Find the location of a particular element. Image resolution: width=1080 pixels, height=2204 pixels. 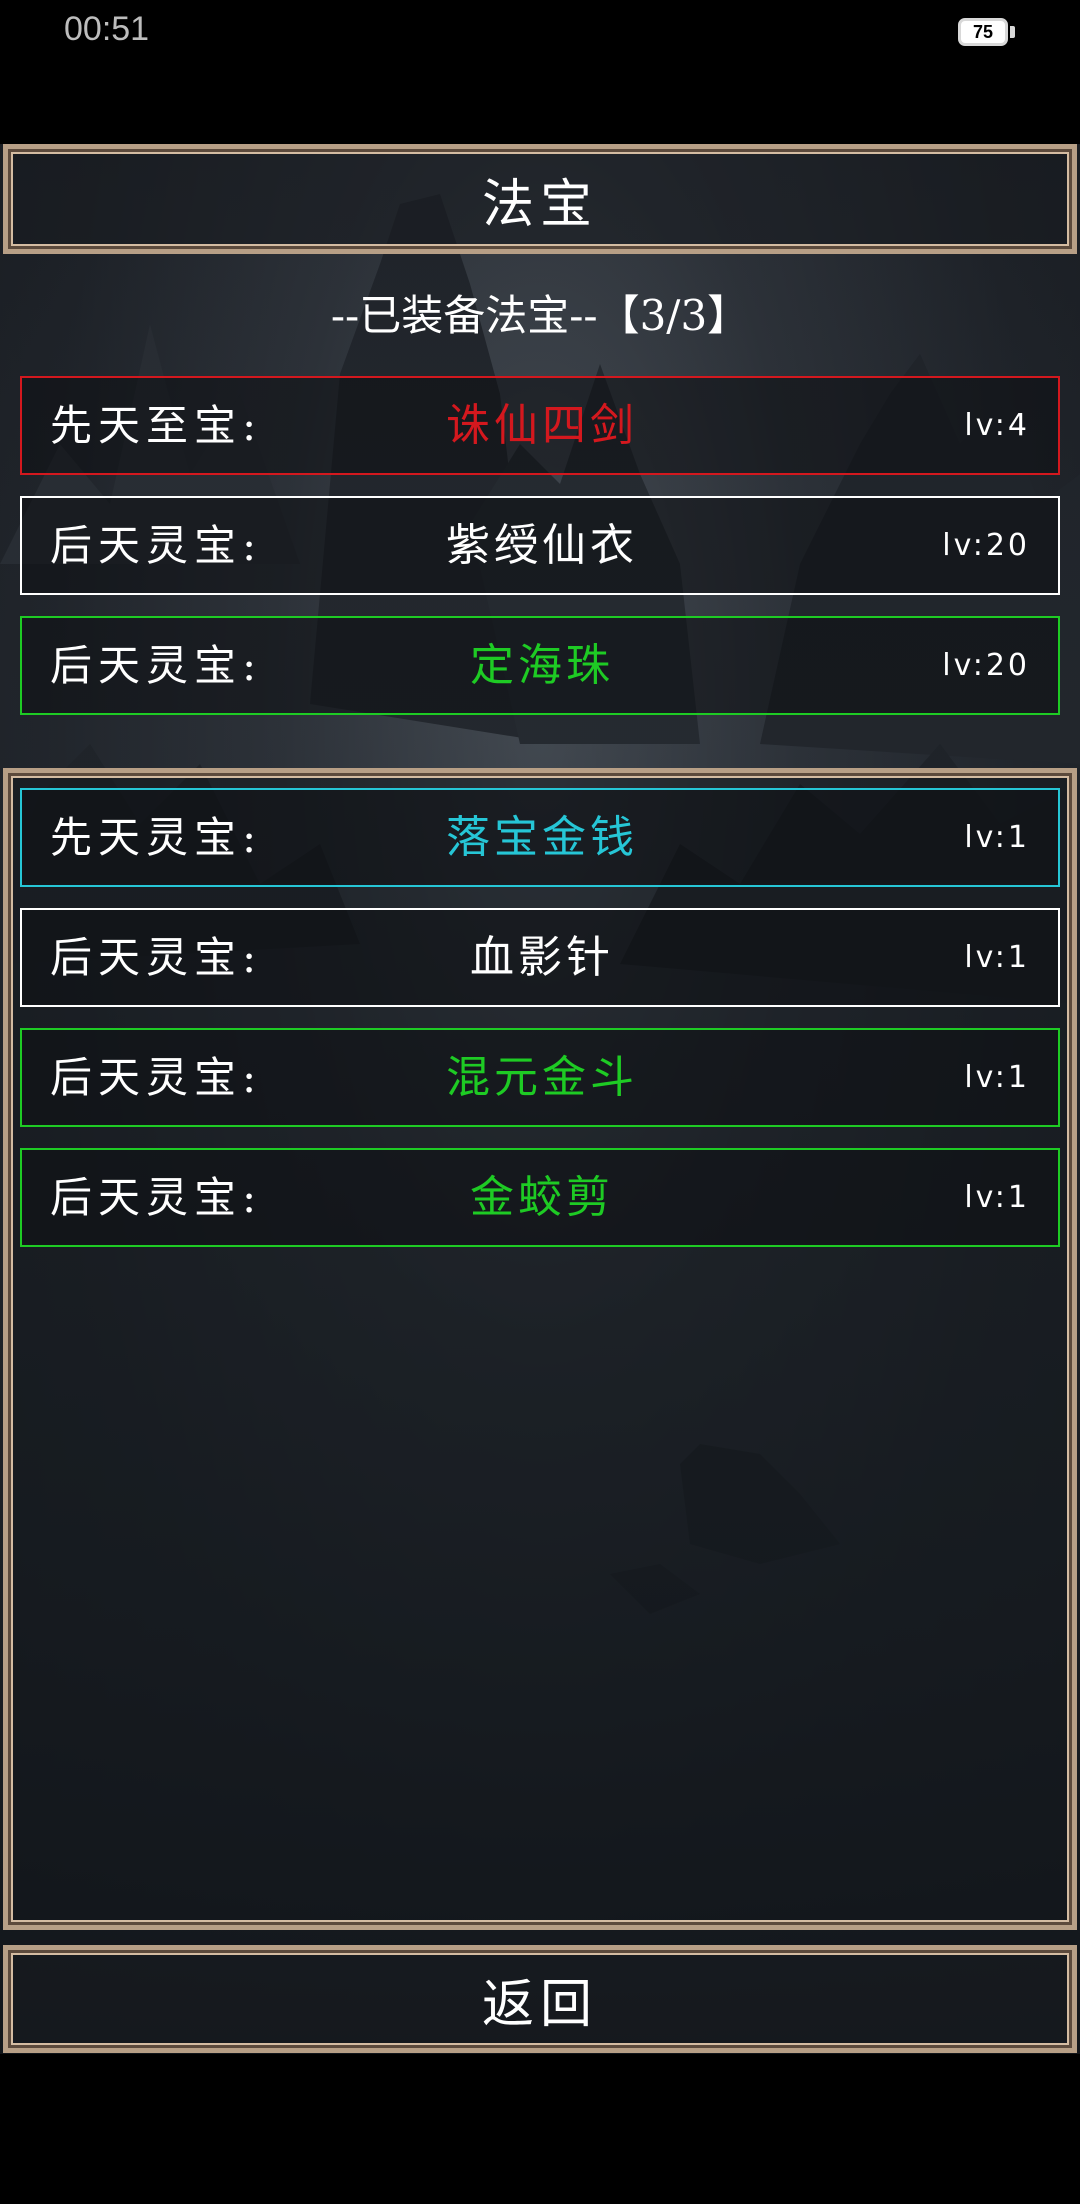

equipped-item-1: 先天至宝: 诛仙四剑 lv:4 is located at coordinates (540, 425).